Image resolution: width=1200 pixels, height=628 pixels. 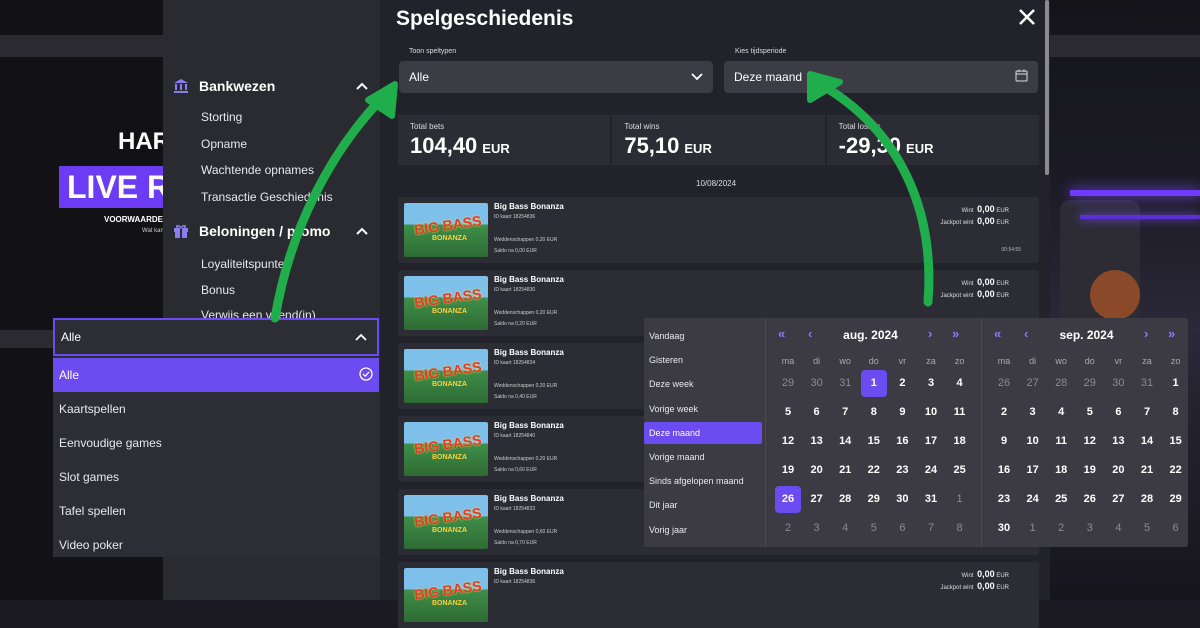 What do you see at coordinates (221, 117) in the screenshot?
I see `sidebar-item-deposit: Storting` at bounding box center [221, 117].